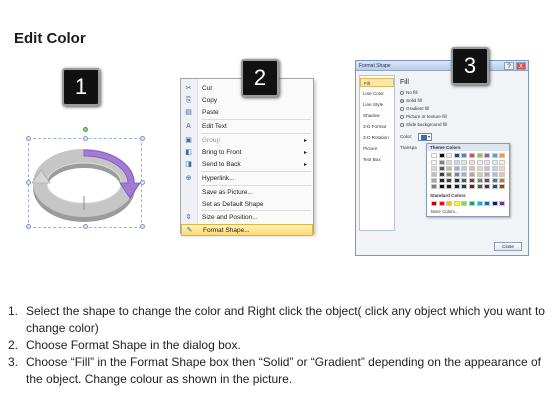  What do you see at coordinates (377, 82) in the screenshot?
I see `nav-item-fill: Fill` at bounding box center [377, 82].